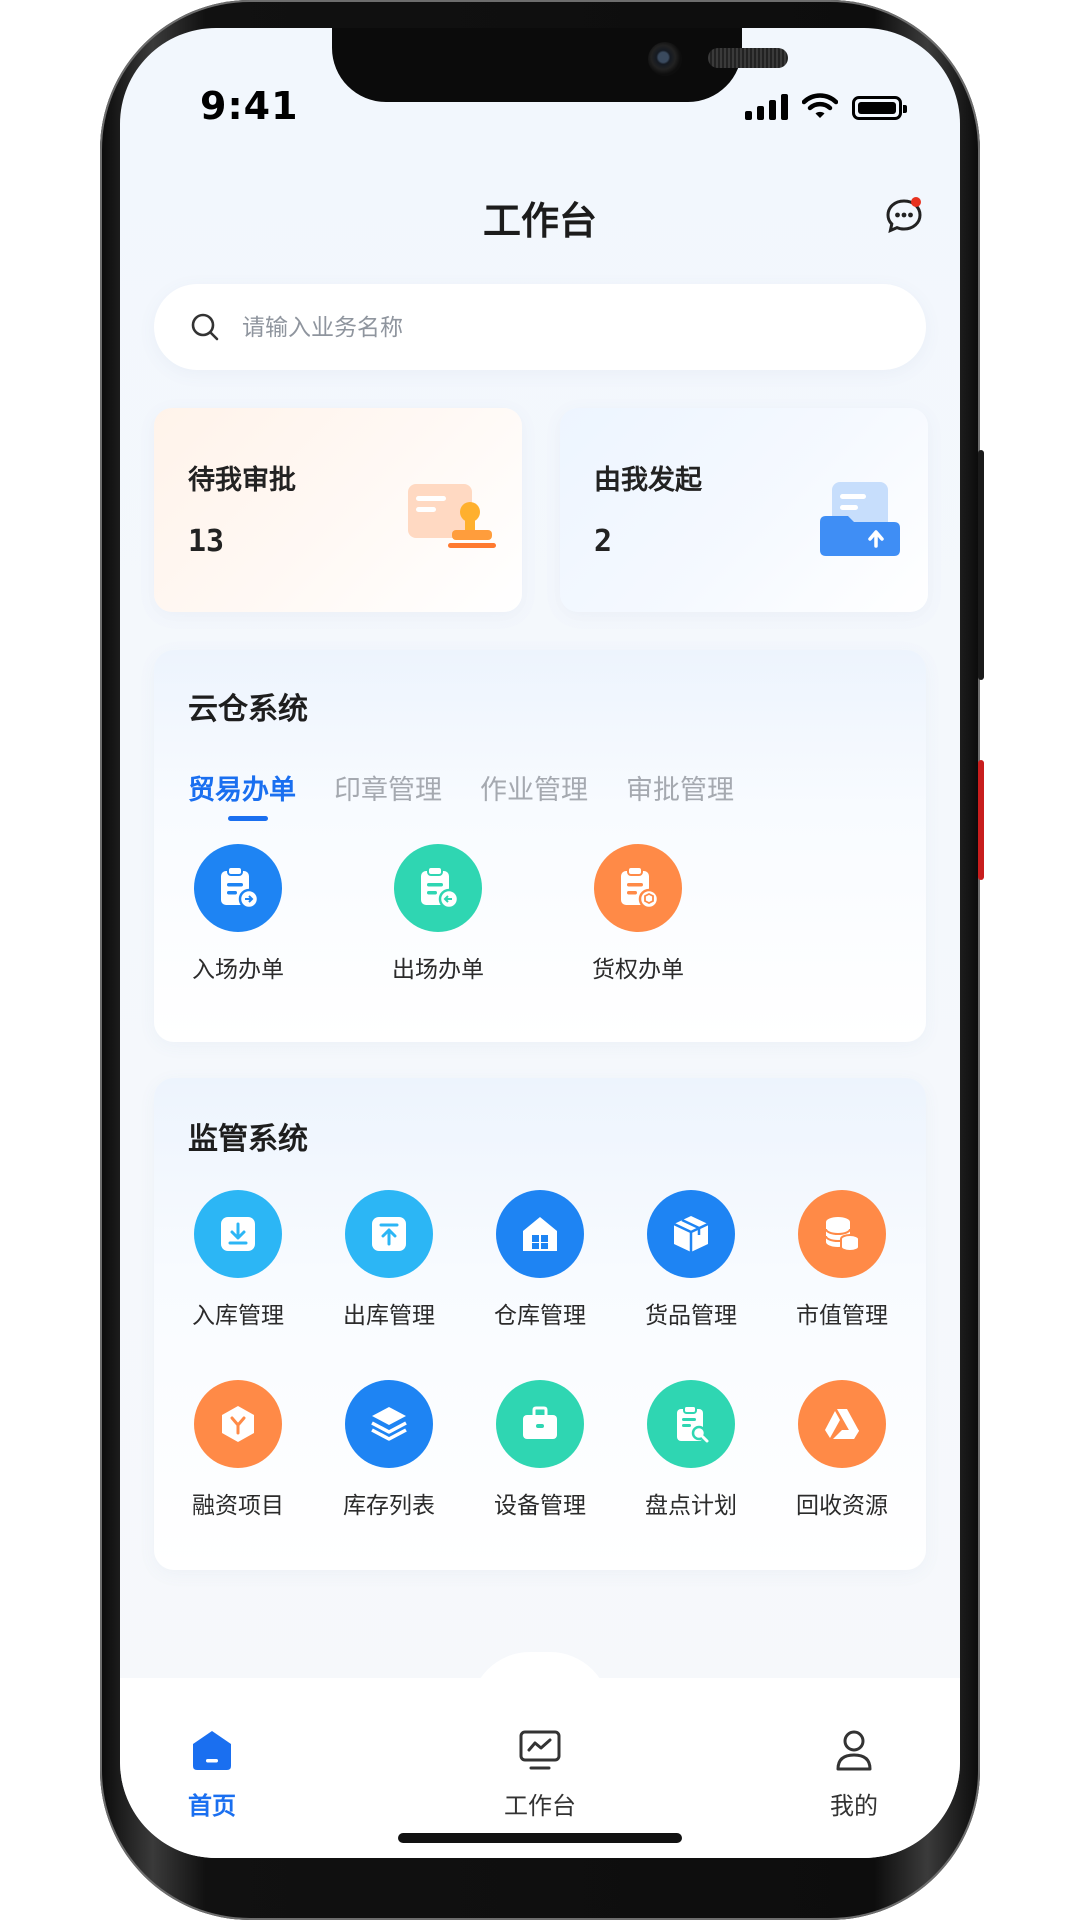  Describe the element at coordinates (691, 1424) in the screenshot. I see `inventory-check-icon` at that location.